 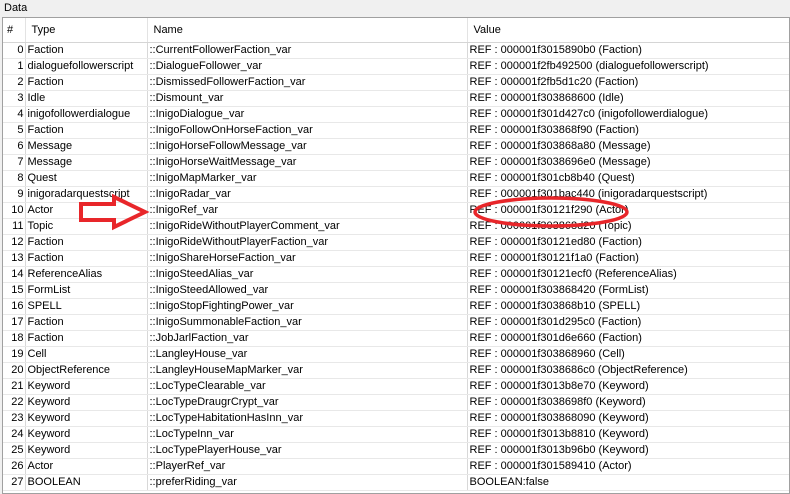 I want to click on row-value: REF : 000001f3038698f0 (Keyword), so click(x=628, y=402).